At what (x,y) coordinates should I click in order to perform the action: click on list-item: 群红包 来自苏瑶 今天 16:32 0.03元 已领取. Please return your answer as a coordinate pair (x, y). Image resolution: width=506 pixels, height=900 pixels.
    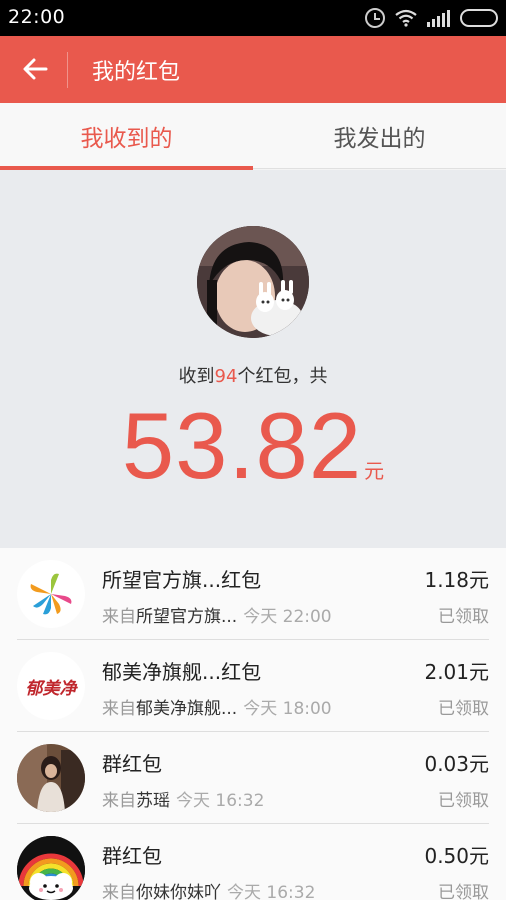
    Looking at the image, I should click on (253, 778).